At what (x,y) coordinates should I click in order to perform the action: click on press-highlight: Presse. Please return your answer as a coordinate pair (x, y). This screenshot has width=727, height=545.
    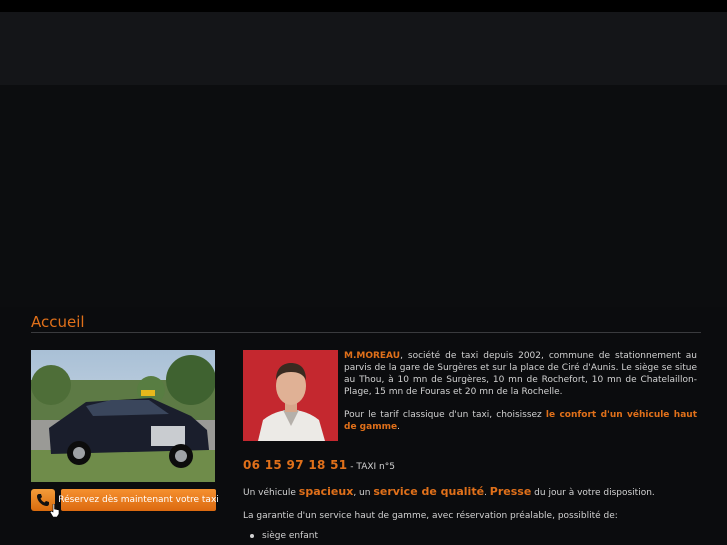
    Looking at the image, I should click on (510, 491).